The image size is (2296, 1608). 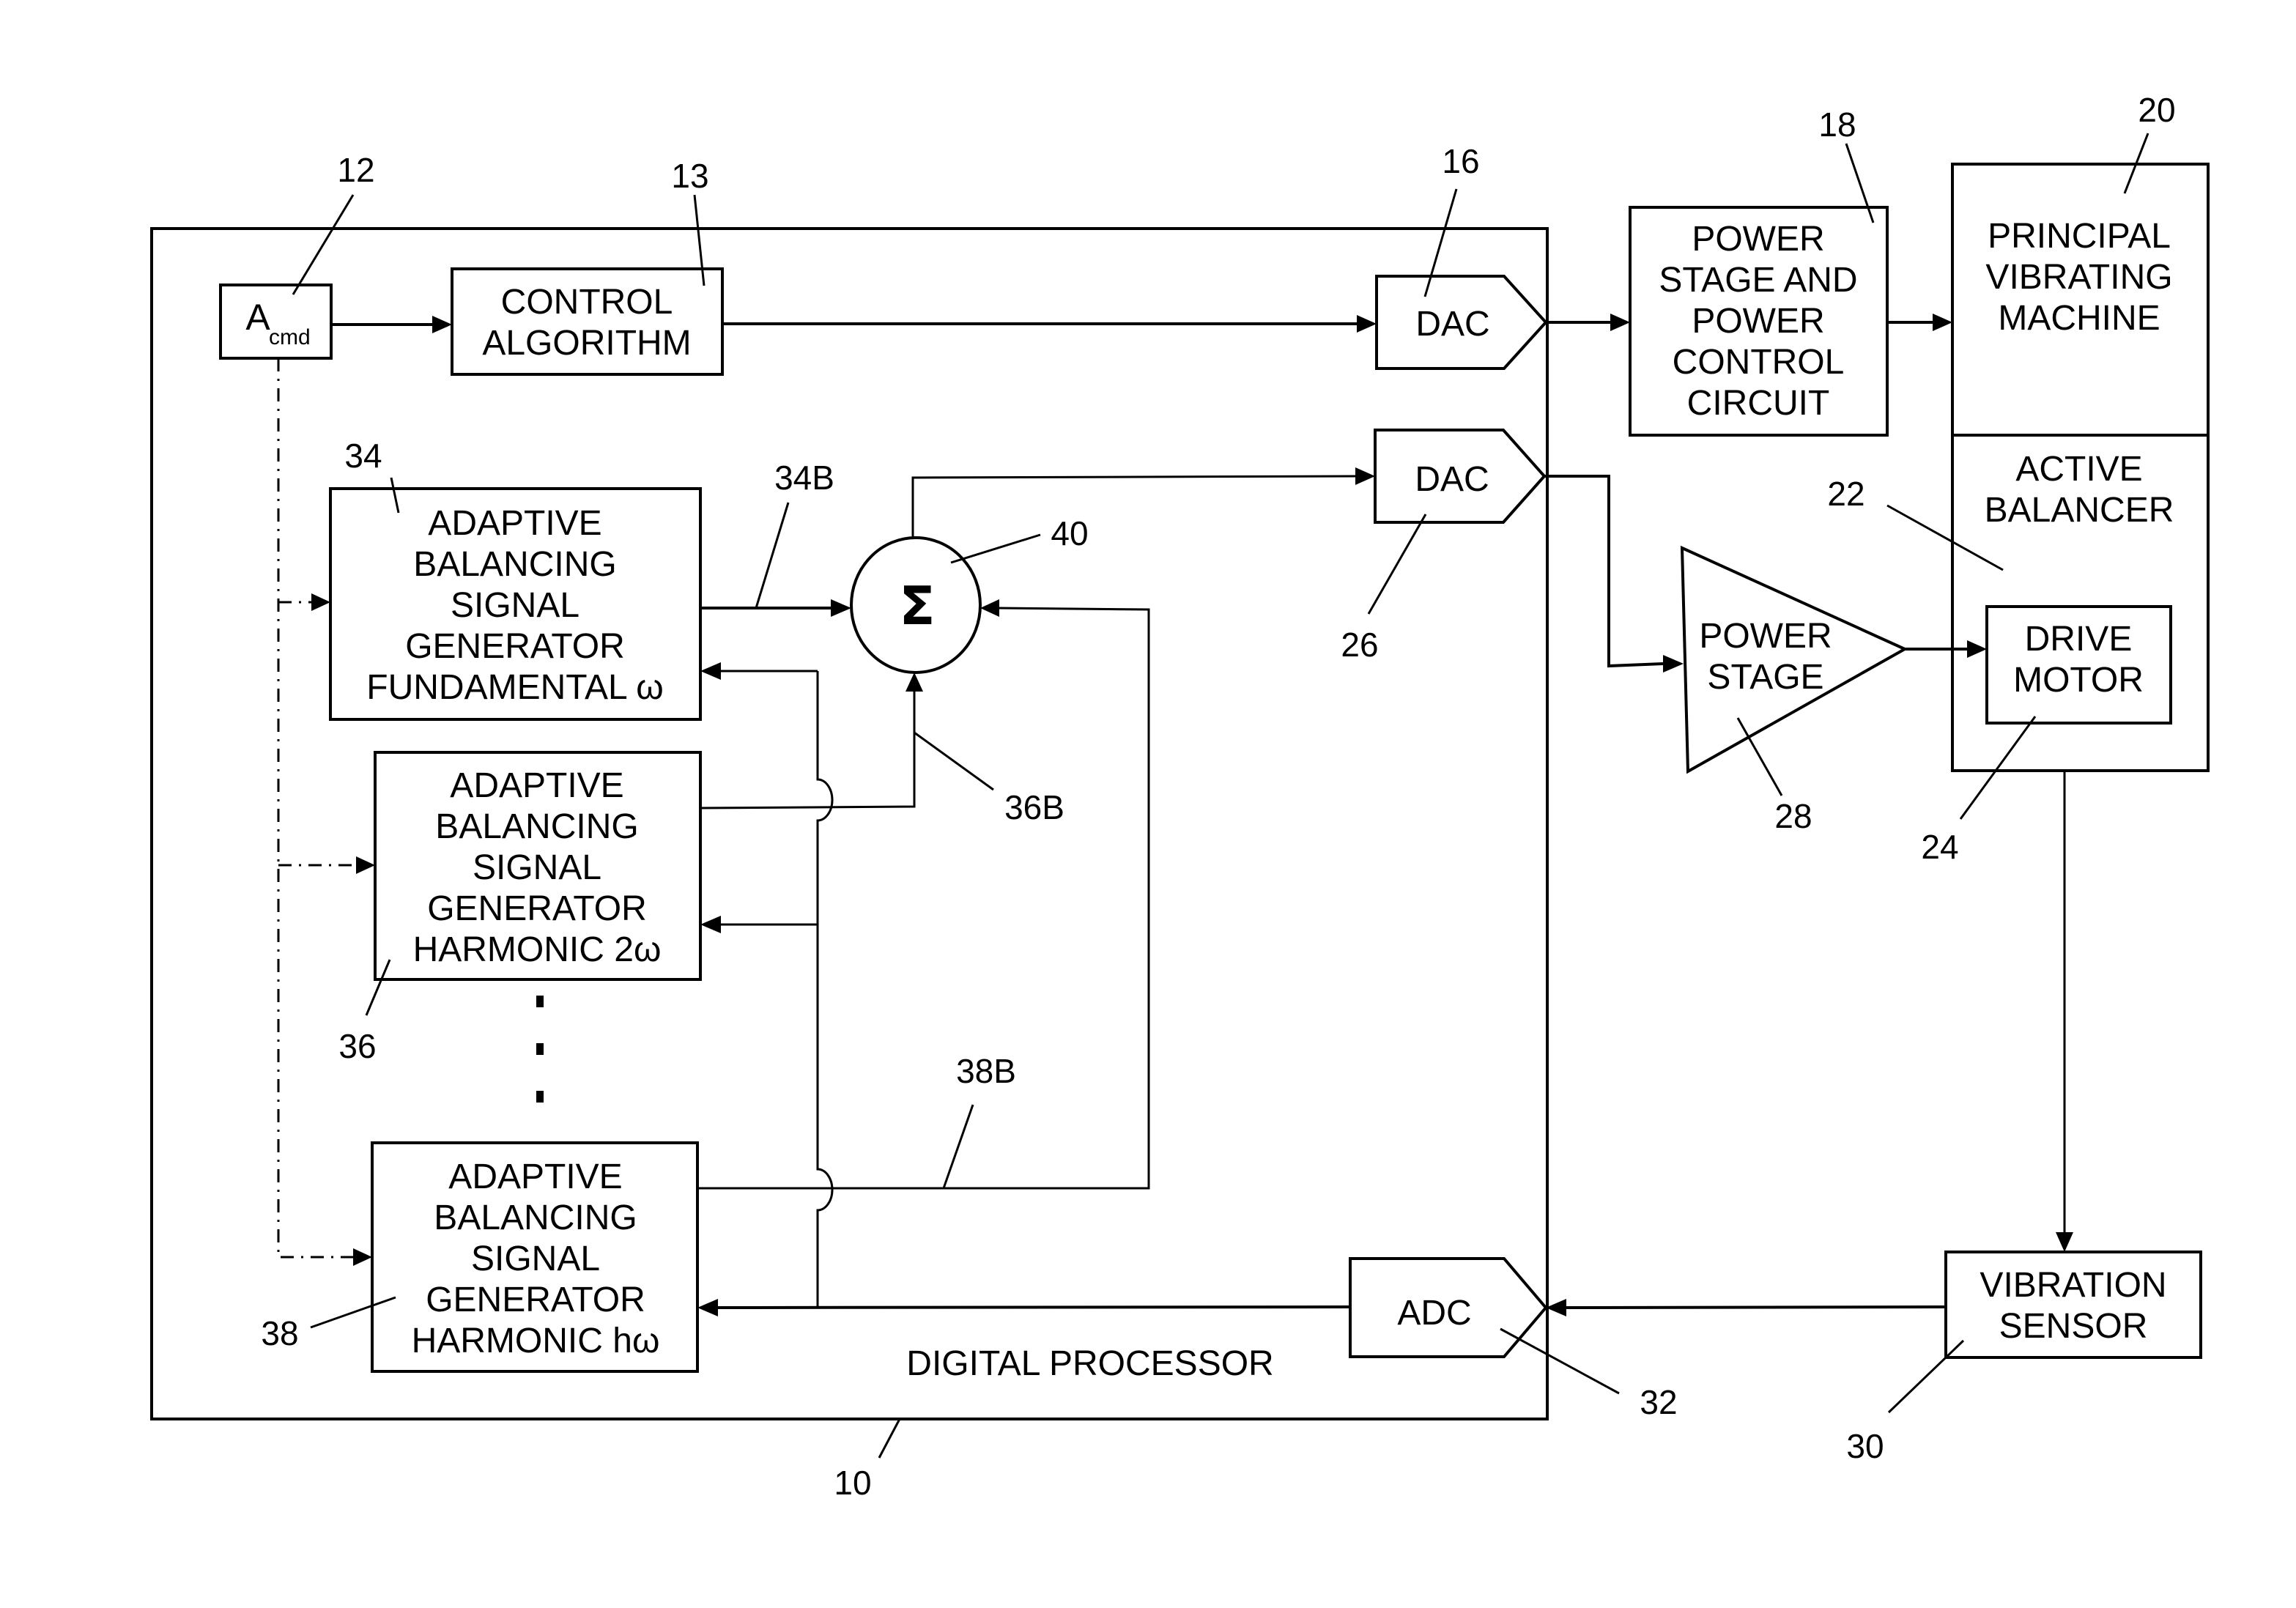 I want to click on arrow-dac26-to-power-stage, so click(x=1614, y=574).